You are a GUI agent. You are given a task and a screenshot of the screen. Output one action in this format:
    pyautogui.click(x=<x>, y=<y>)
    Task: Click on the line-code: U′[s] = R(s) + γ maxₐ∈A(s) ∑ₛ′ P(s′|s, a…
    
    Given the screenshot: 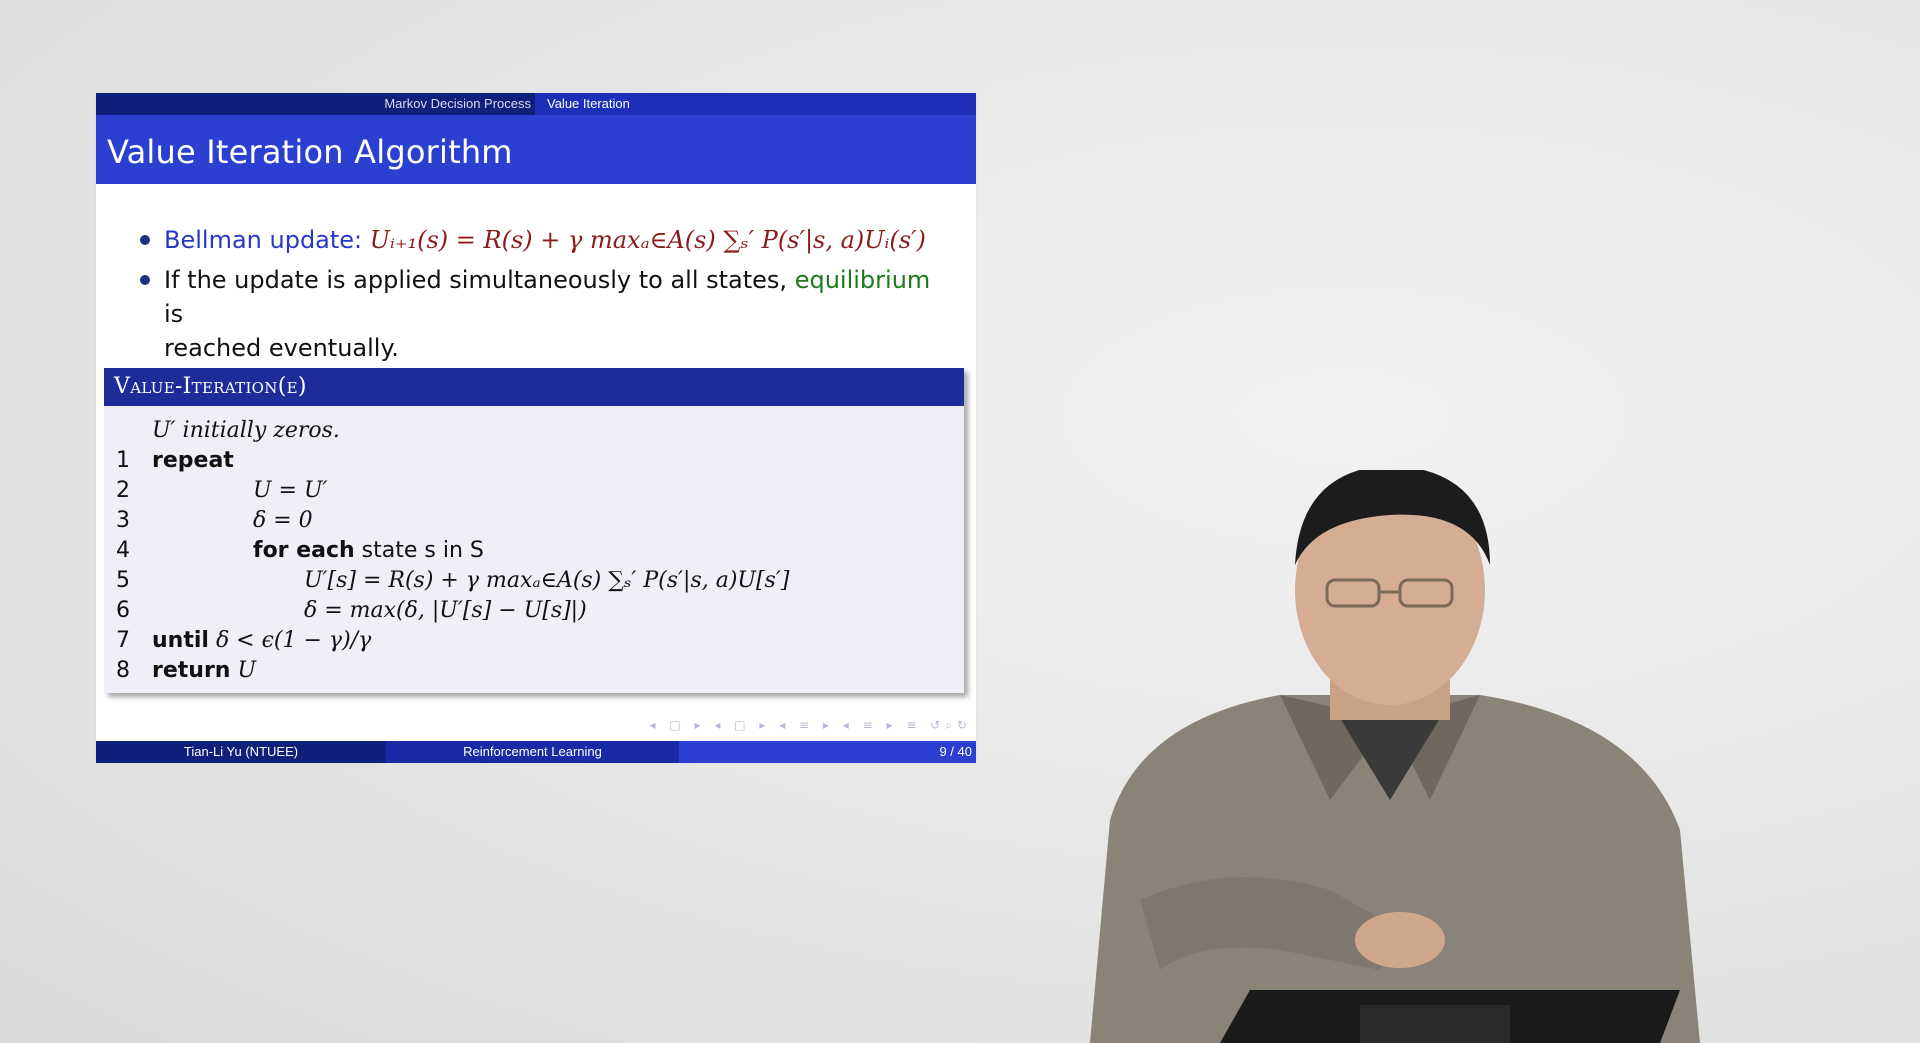 What is the action you would take?
    pyautogui.click(x=547, y=580)
    